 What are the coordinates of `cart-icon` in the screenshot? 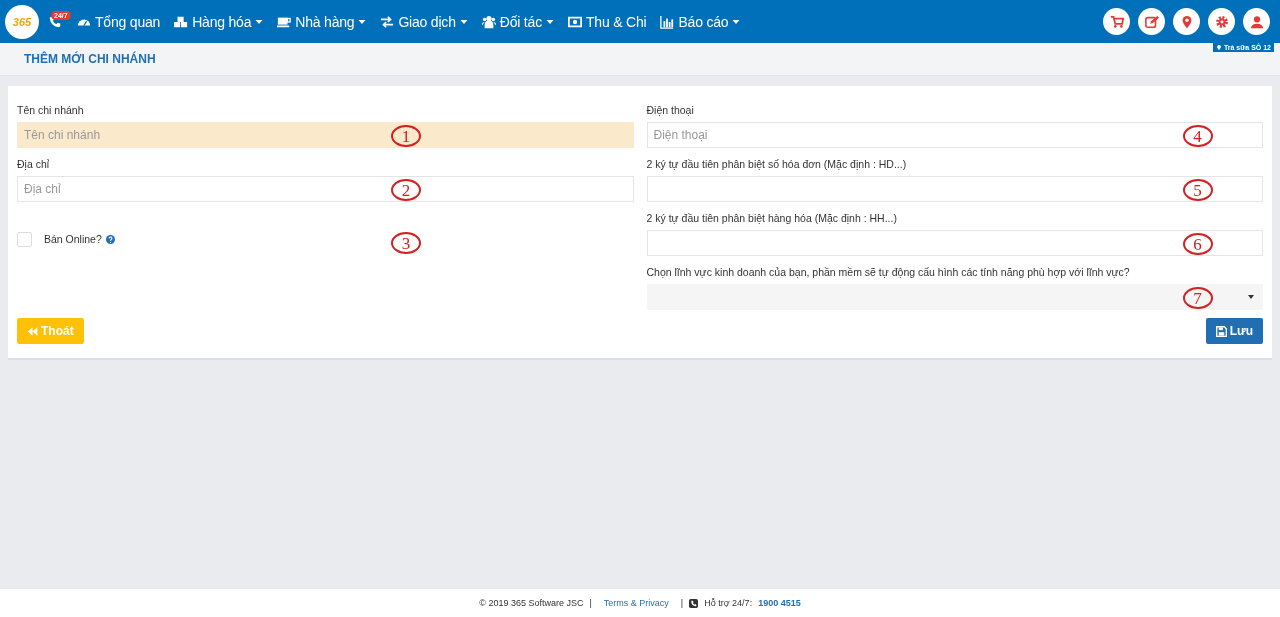 It's located at (1116, 21).